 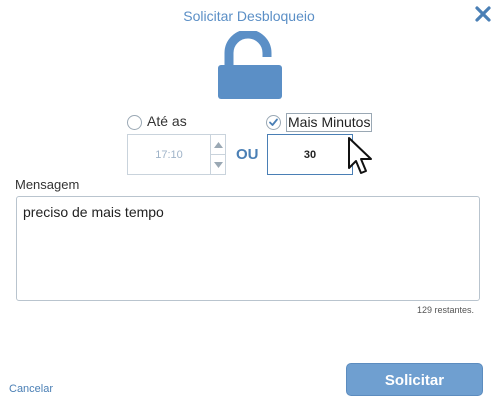 I want to click on cancel-link: Cancelar, so click(x=31, y=389).